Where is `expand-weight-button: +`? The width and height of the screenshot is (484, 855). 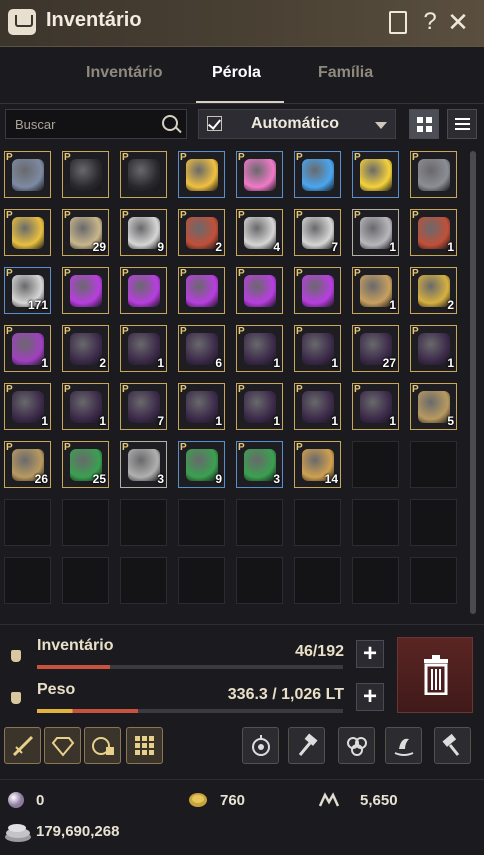 expand-weight-button: + is located at coordinates (370, 697).